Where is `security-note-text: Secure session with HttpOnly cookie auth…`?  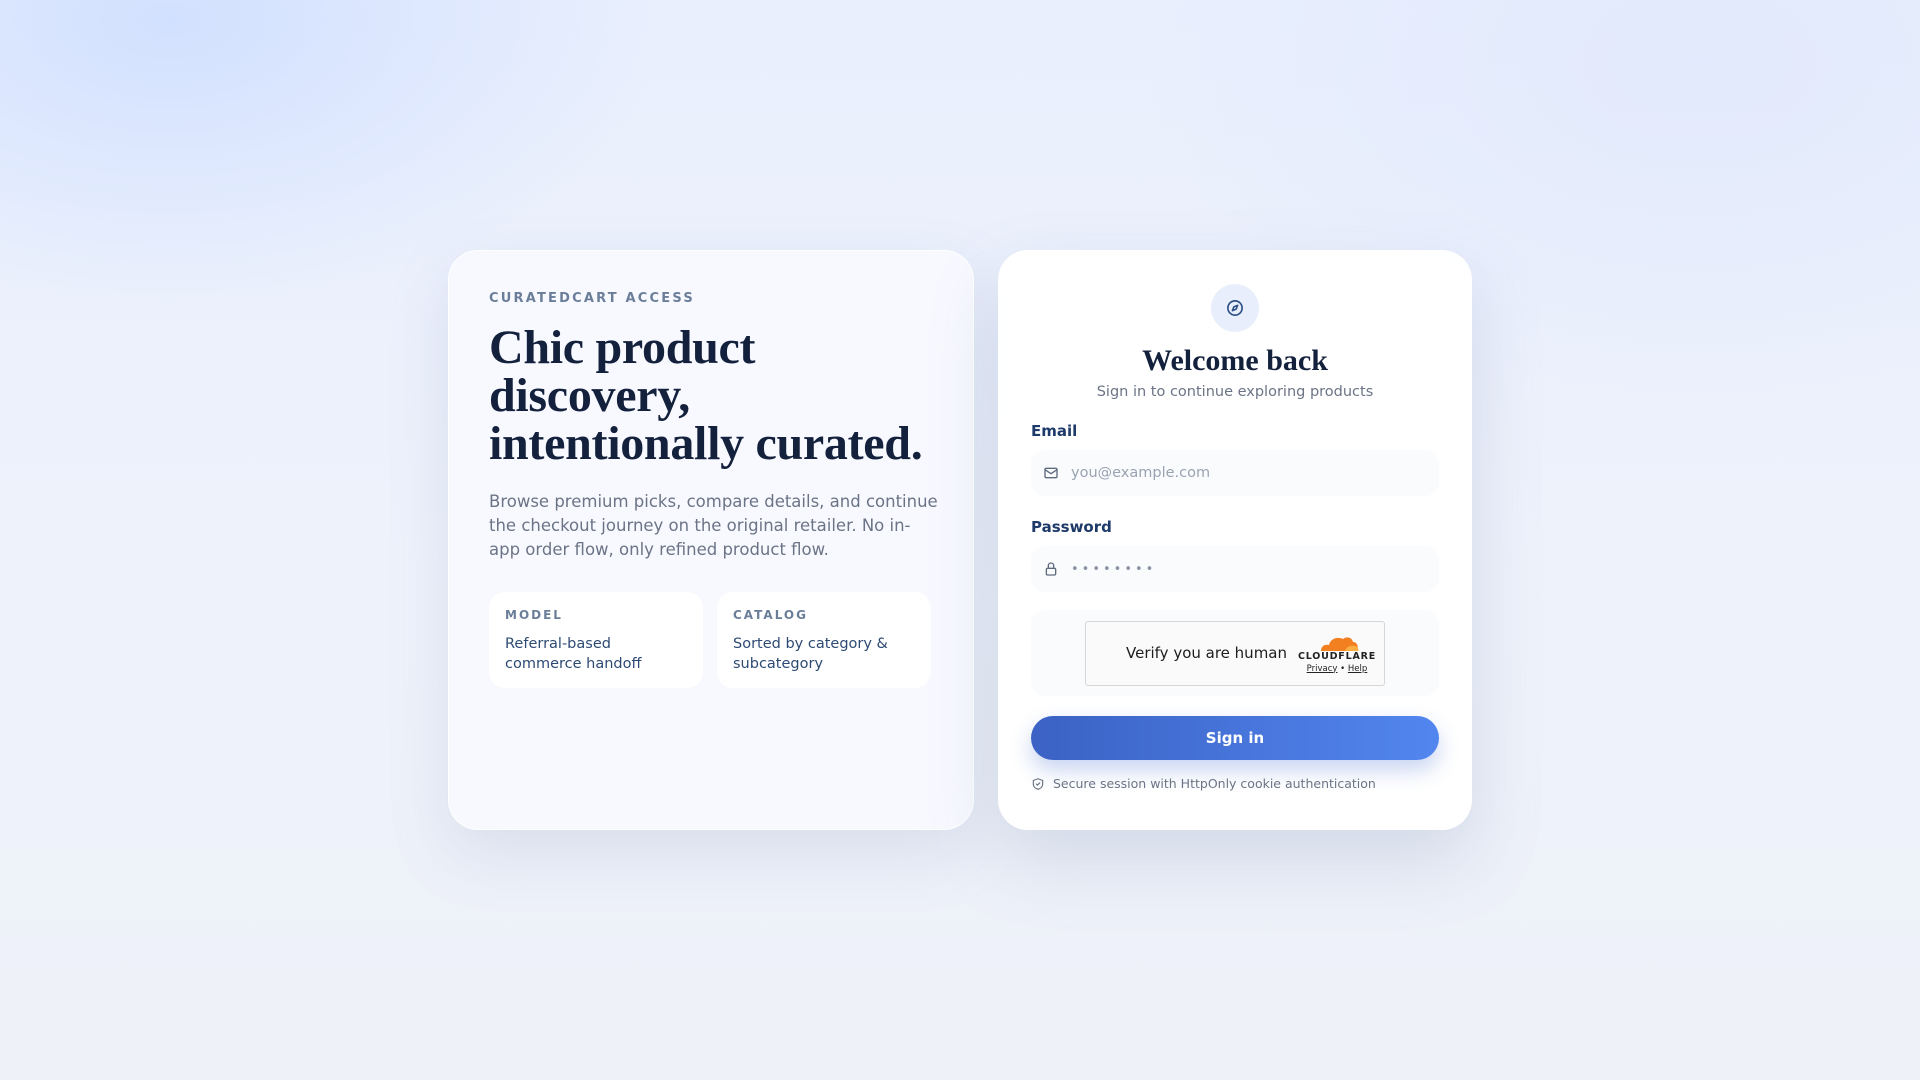
security-note-text: Secure session with HttpOnly cookie auth… is located at coordinates (1214, 783).